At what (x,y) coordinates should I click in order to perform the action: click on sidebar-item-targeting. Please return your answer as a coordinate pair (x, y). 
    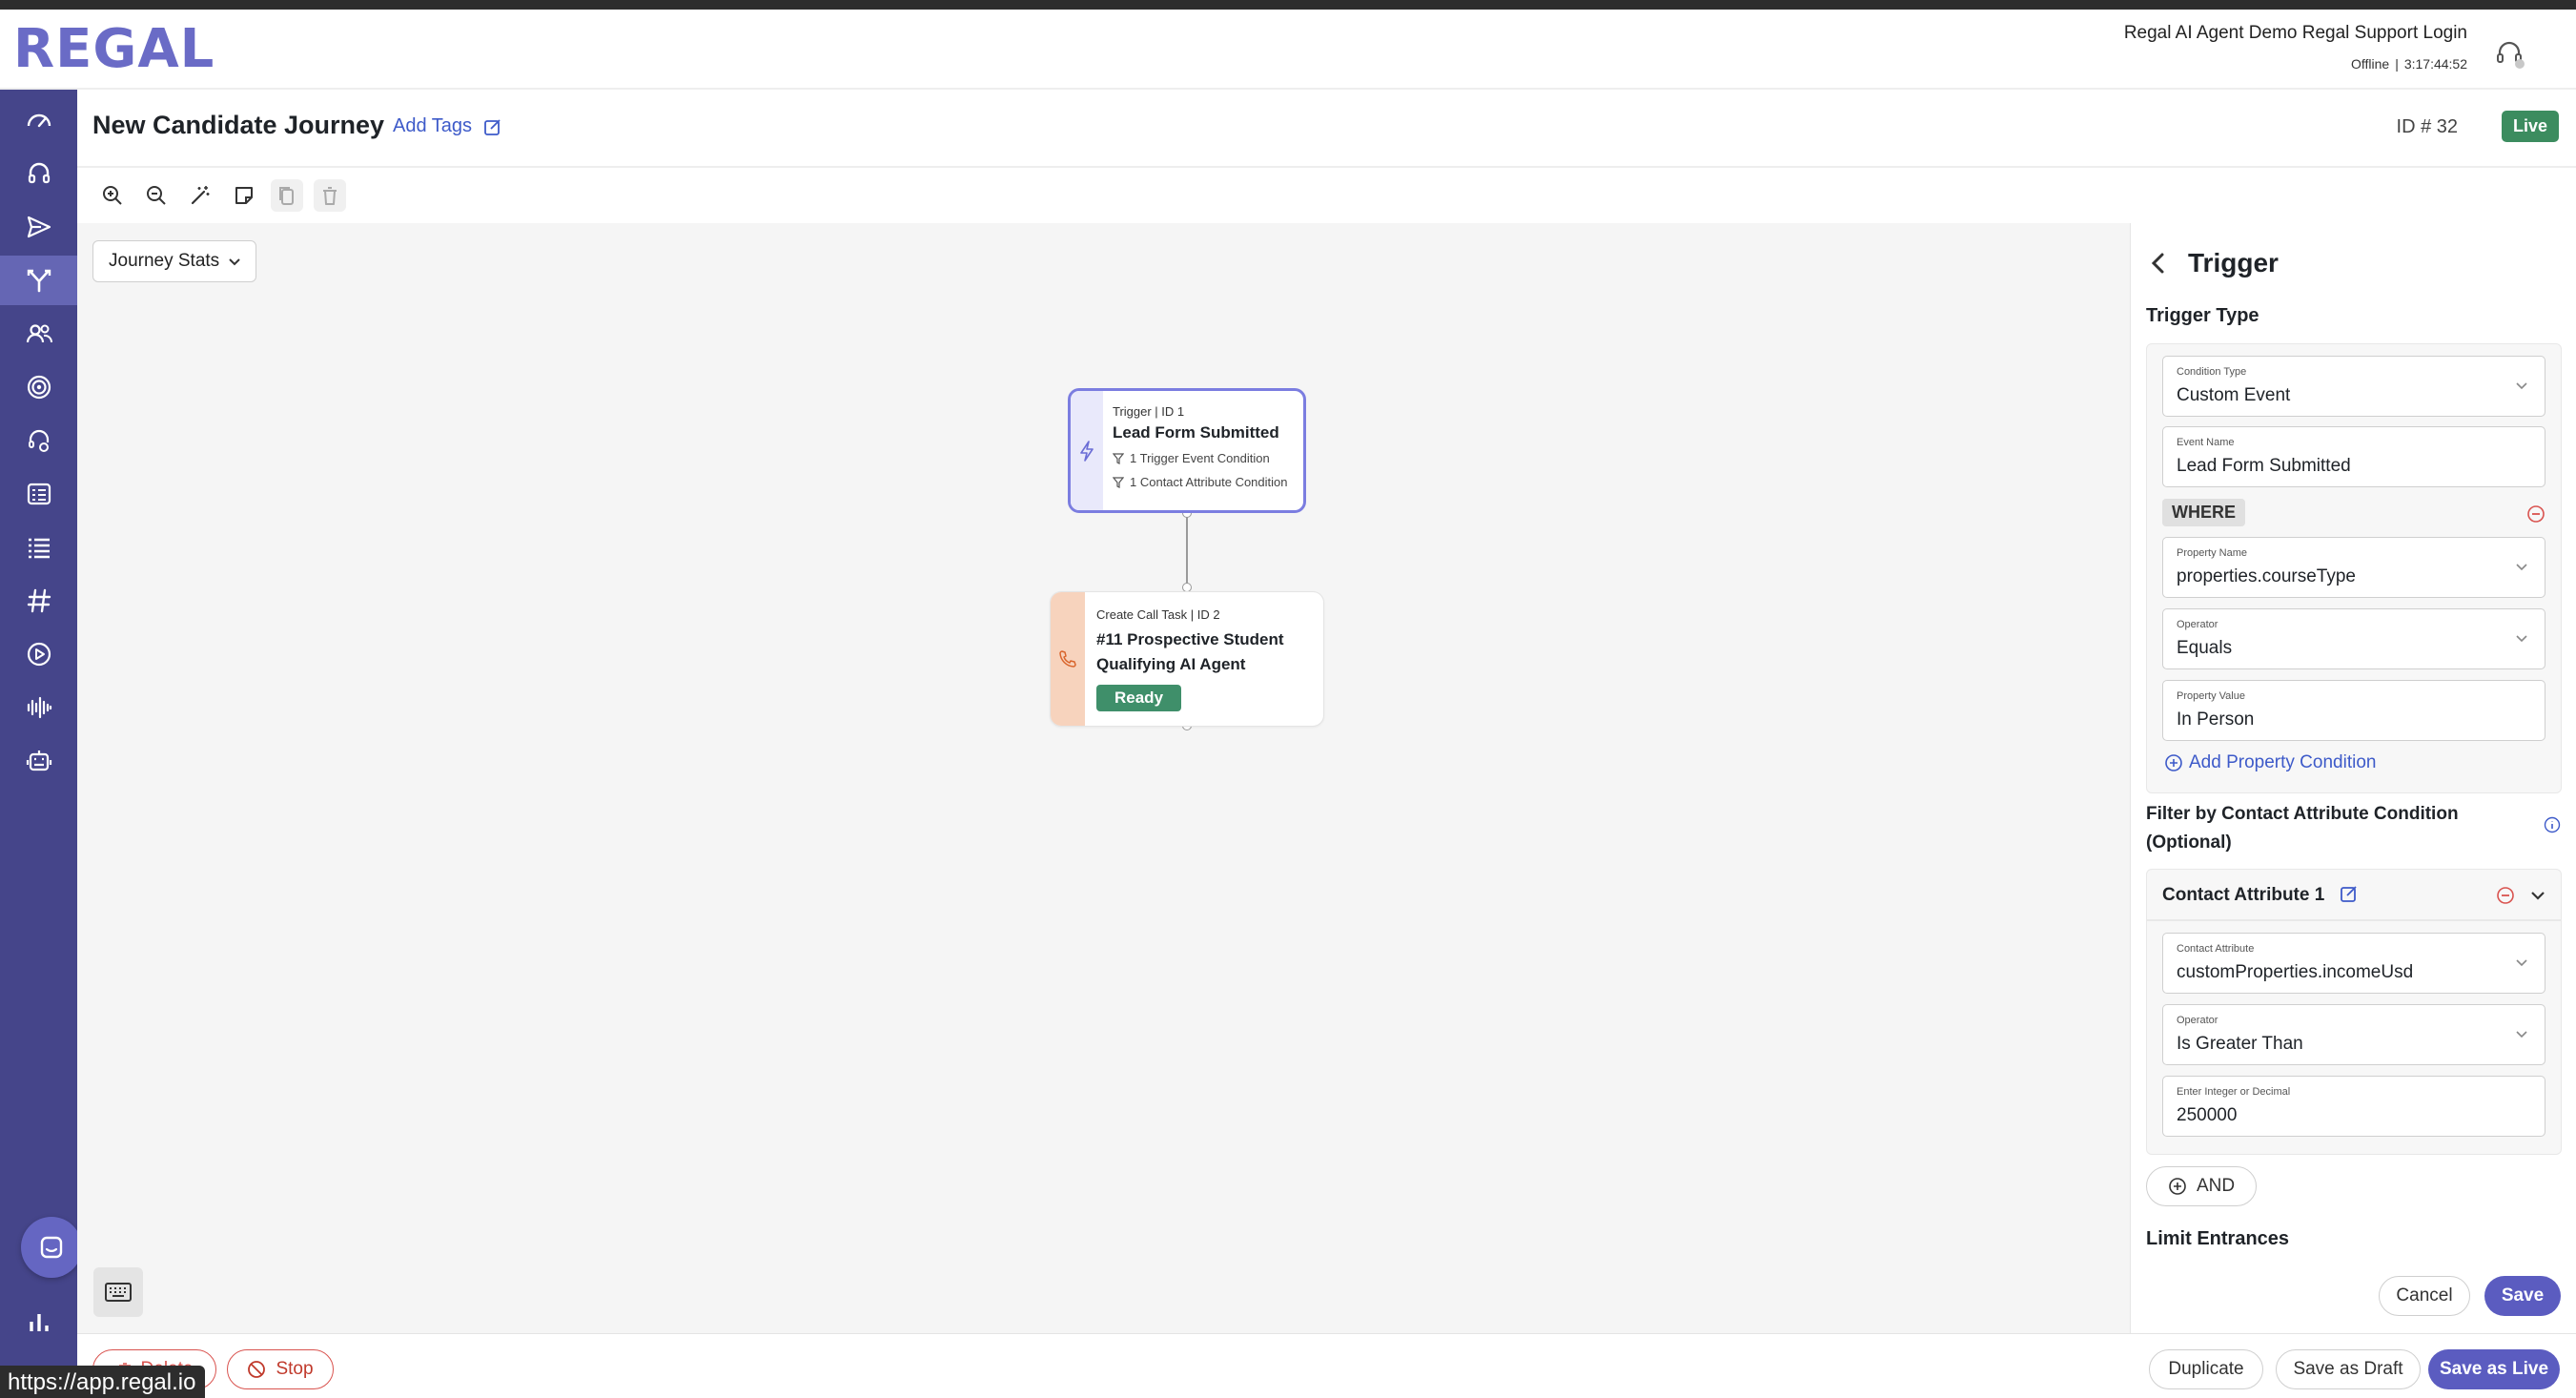
    Looking at the image, I should click on (38, 387).